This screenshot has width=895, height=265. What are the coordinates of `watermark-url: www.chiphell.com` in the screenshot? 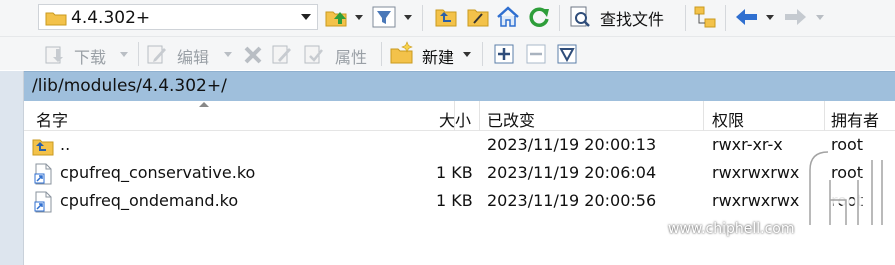 It's located at (731, 229).